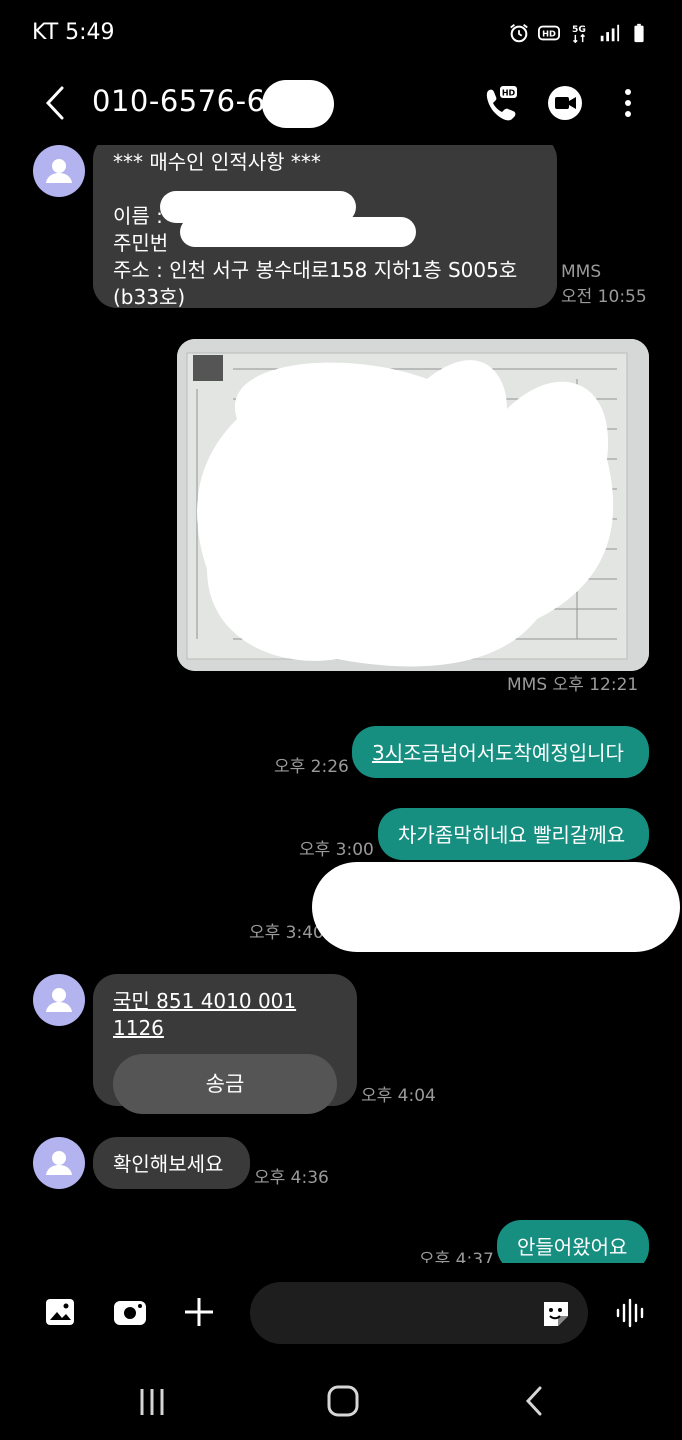  Describe the element at coordinates (610, 33) in the screenshot. I see `signal-icon` at that location.